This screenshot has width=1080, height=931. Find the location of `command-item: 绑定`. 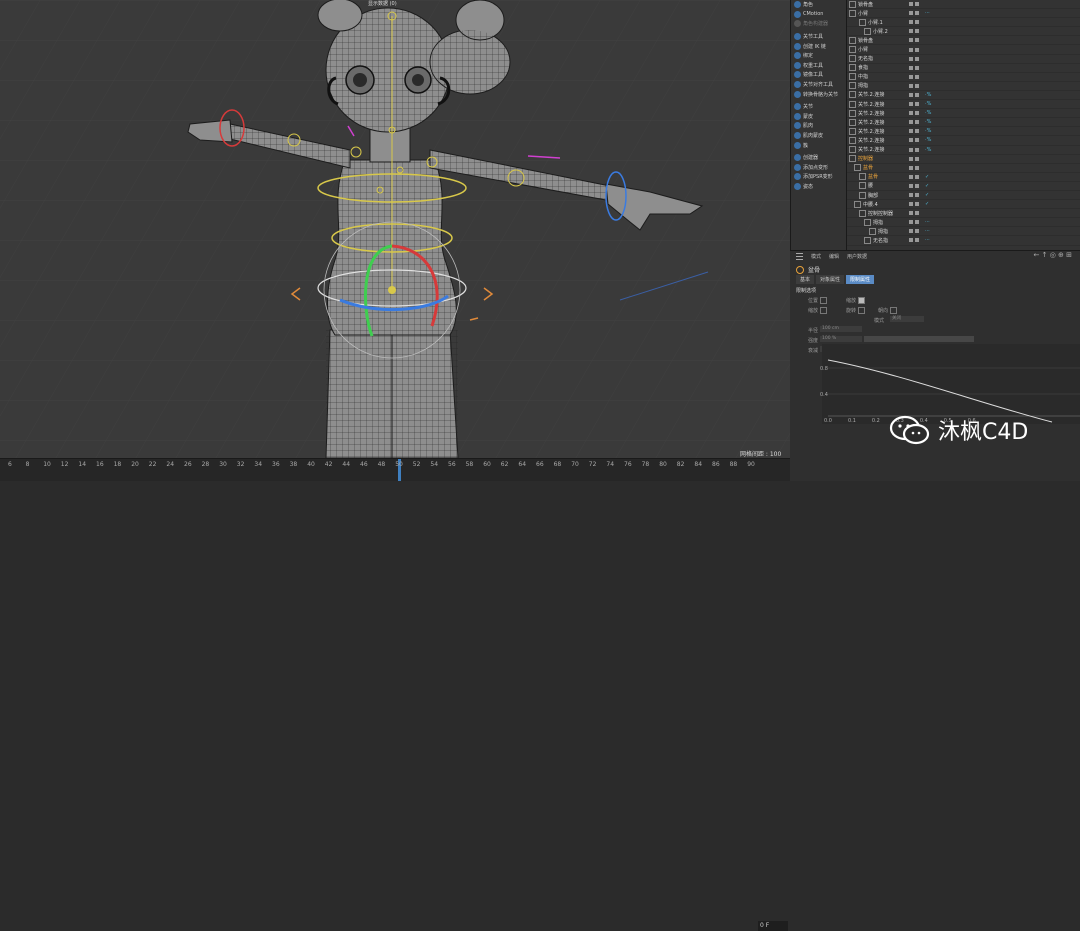

command-item: 绑定 is located at coordinates (819, 56).